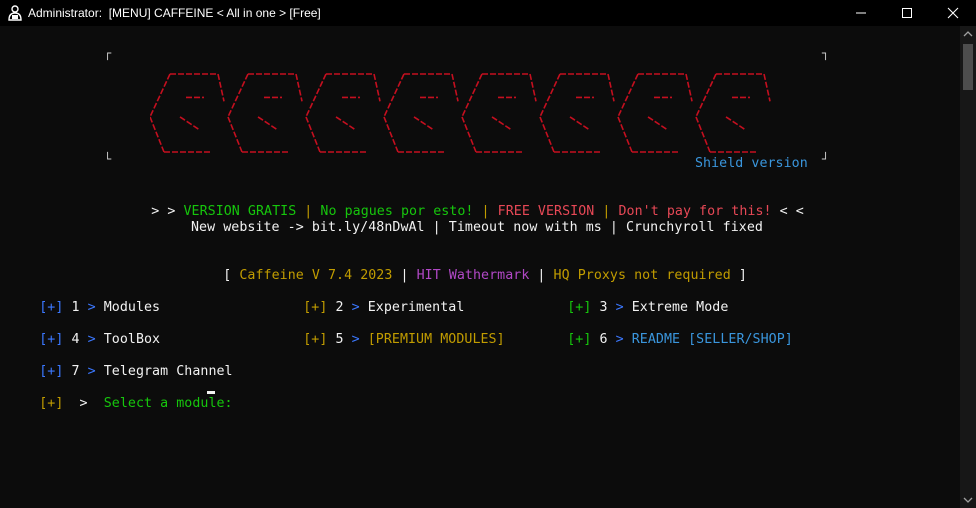  I want to click on ascii-letter-i, so click(577, 113).